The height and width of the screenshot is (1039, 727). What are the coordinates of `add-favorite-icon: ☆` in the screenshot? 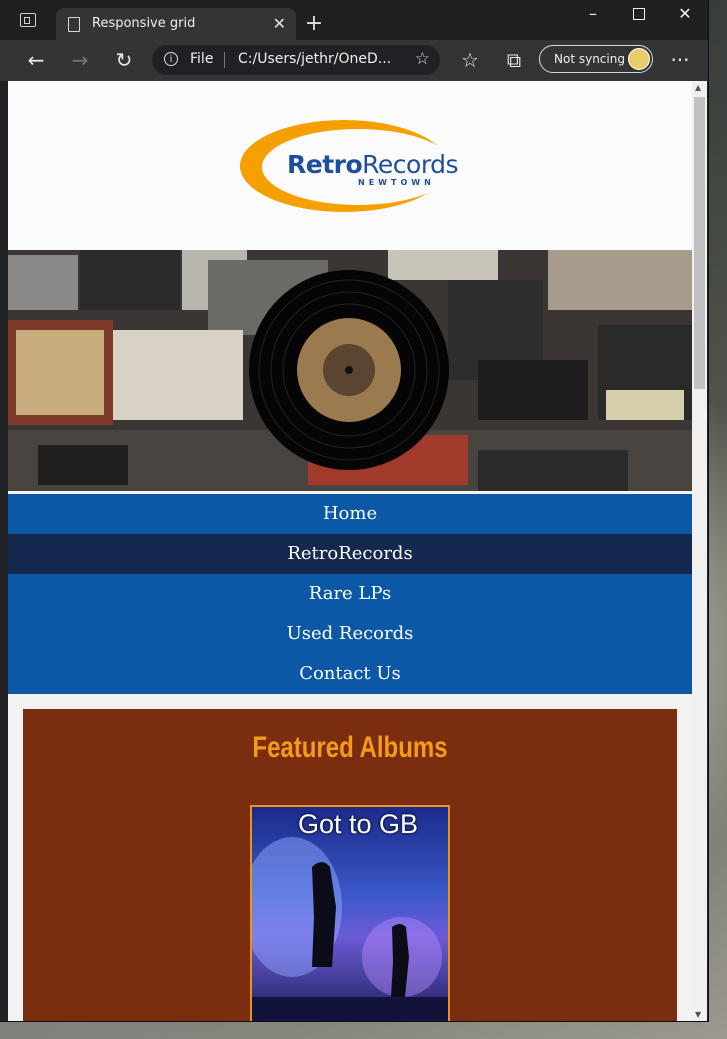 It's located at (422, 59).